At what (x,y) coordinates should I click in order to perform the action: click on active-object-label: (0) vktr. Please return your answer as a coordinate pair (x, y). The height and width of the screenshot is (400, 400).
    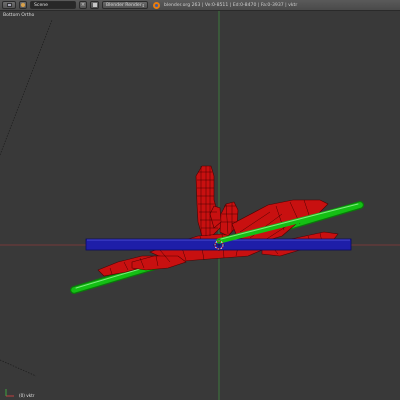
    Looking at the image, I should click on (27, 395).